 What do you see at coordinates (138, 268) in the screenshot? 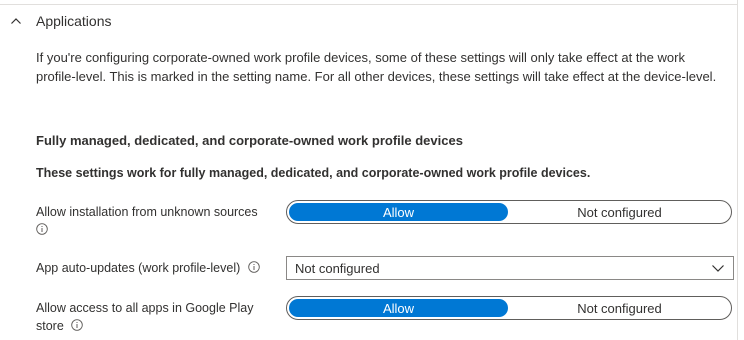
I see `setting-label-text: App auto-updates (work profile-level)` at bounding box center [138, 268].